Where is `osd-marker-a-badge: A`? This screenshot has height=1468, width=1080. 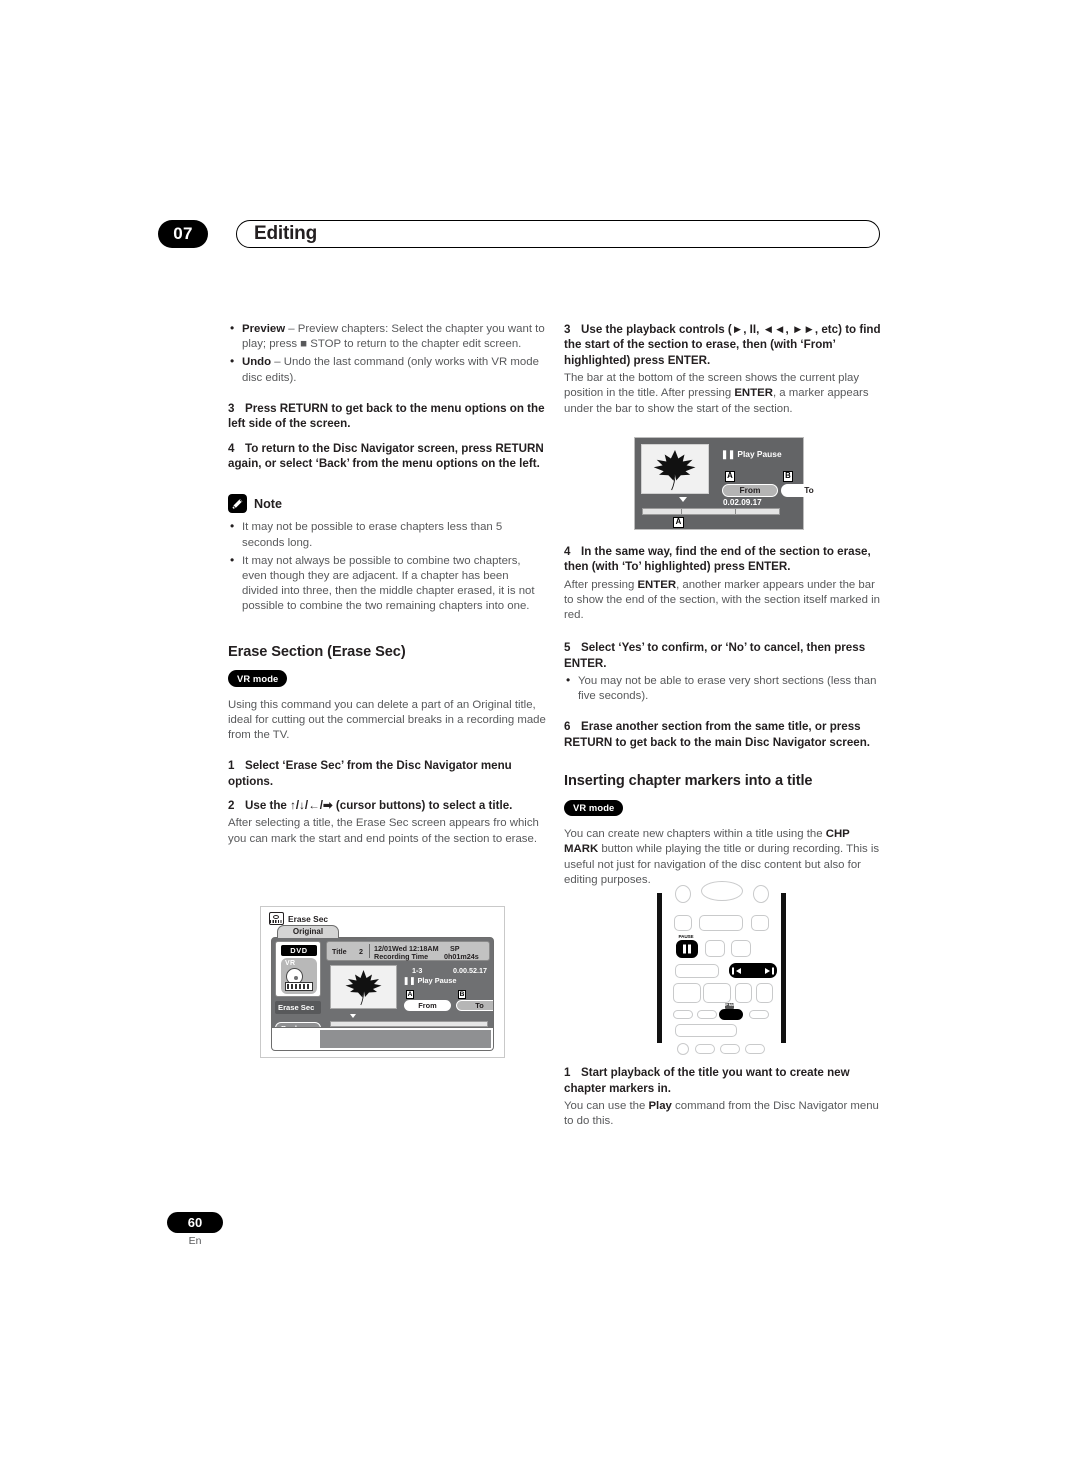
osd-marker-a-badge: A is located at coordinates (410, 994).